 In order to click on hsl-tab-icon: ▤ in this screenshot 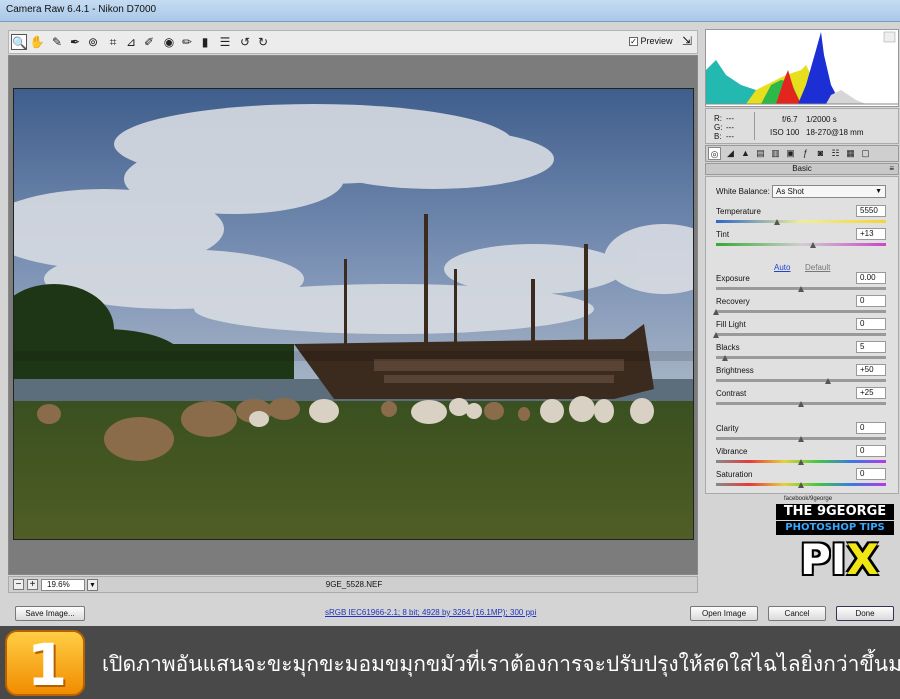, I will do `click(760, 153)`.